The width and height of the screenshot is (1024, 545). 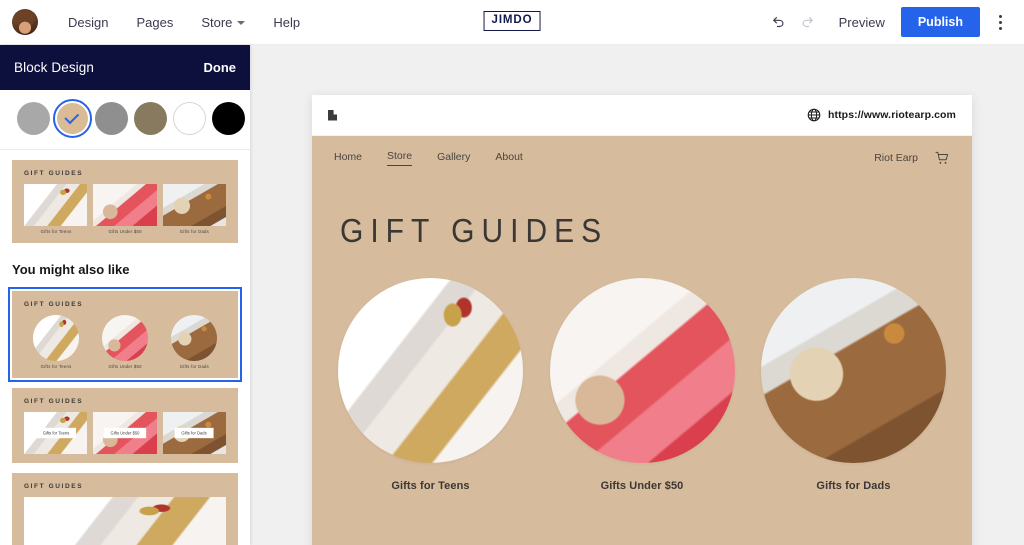 I want to click on site-brand: Riot Earp, so click(x=896, y=158).